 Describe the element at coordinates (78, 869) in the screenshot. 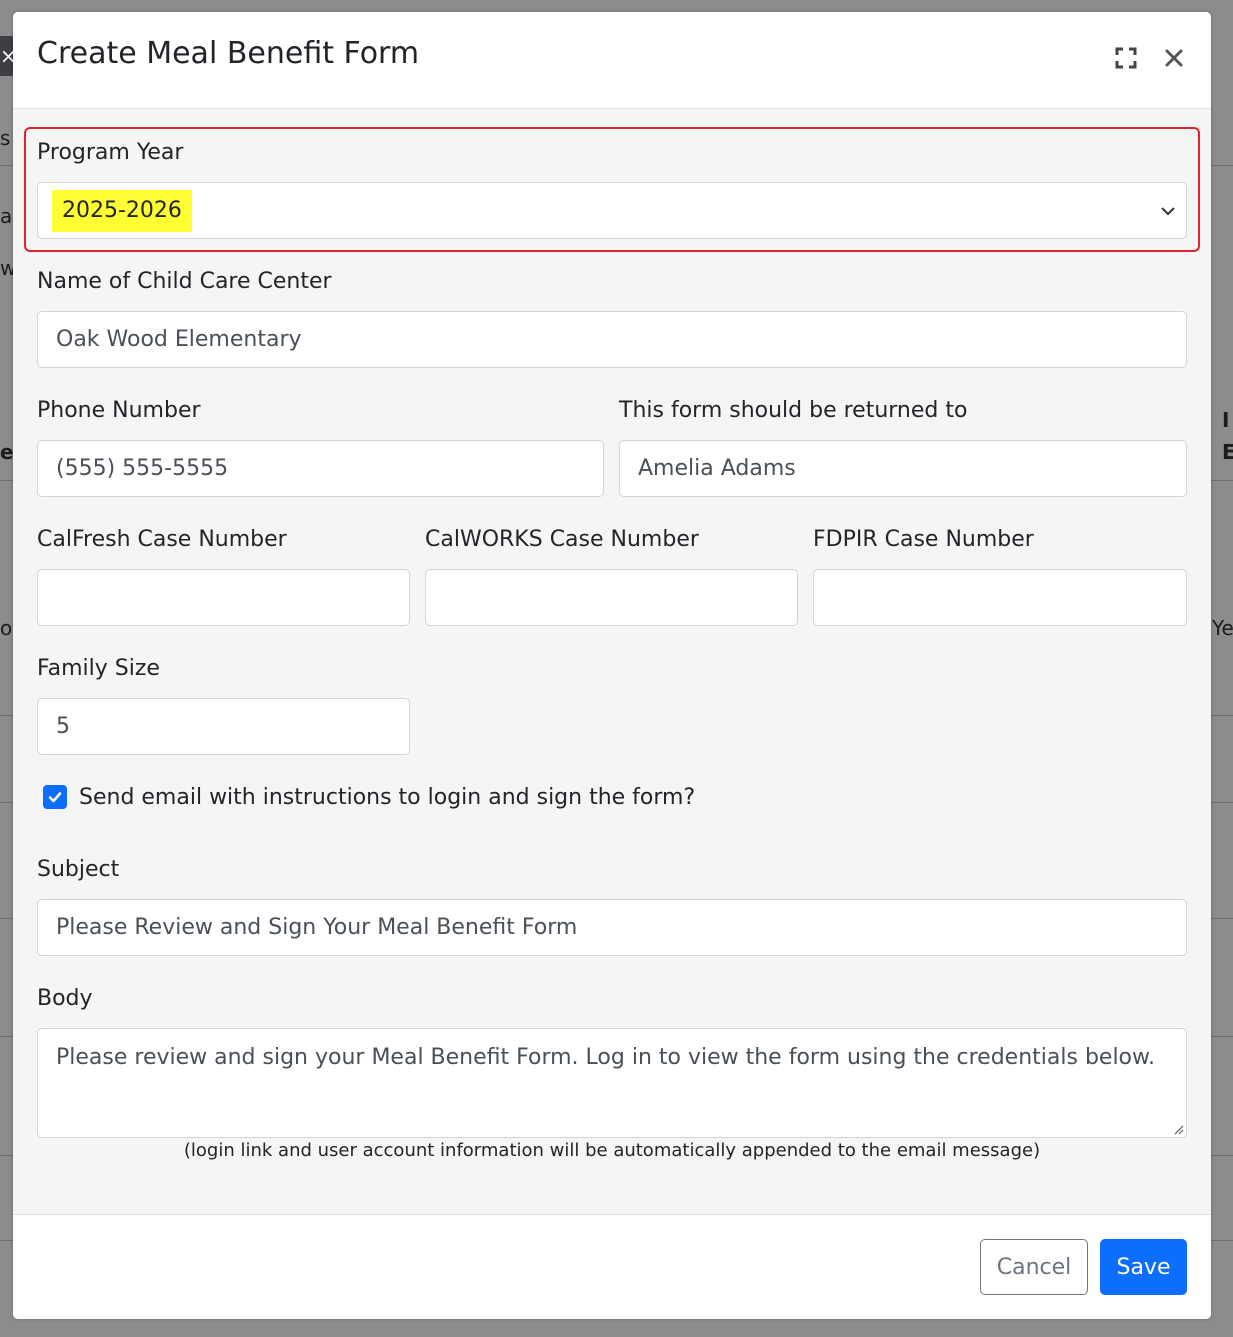

I see `subject-label: Subject` at that location.